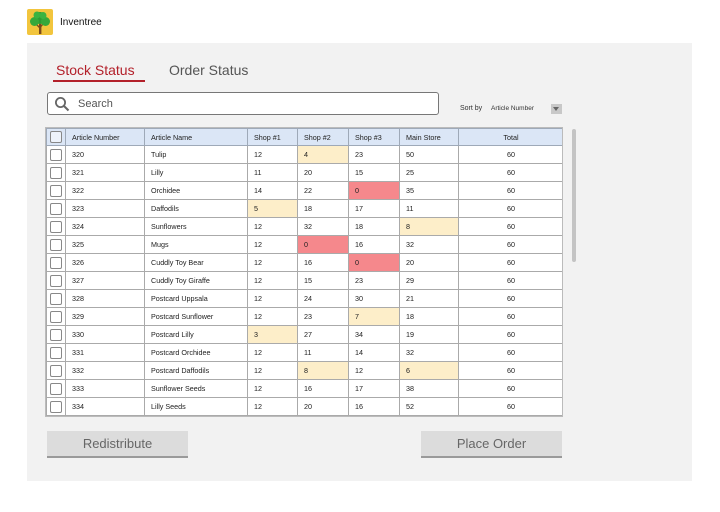 This screenshot has width=720, height=512. Describe the element at coordinates (95, 70) in the screenshot. I see `tab-stock-status: Stock Status` at that location.